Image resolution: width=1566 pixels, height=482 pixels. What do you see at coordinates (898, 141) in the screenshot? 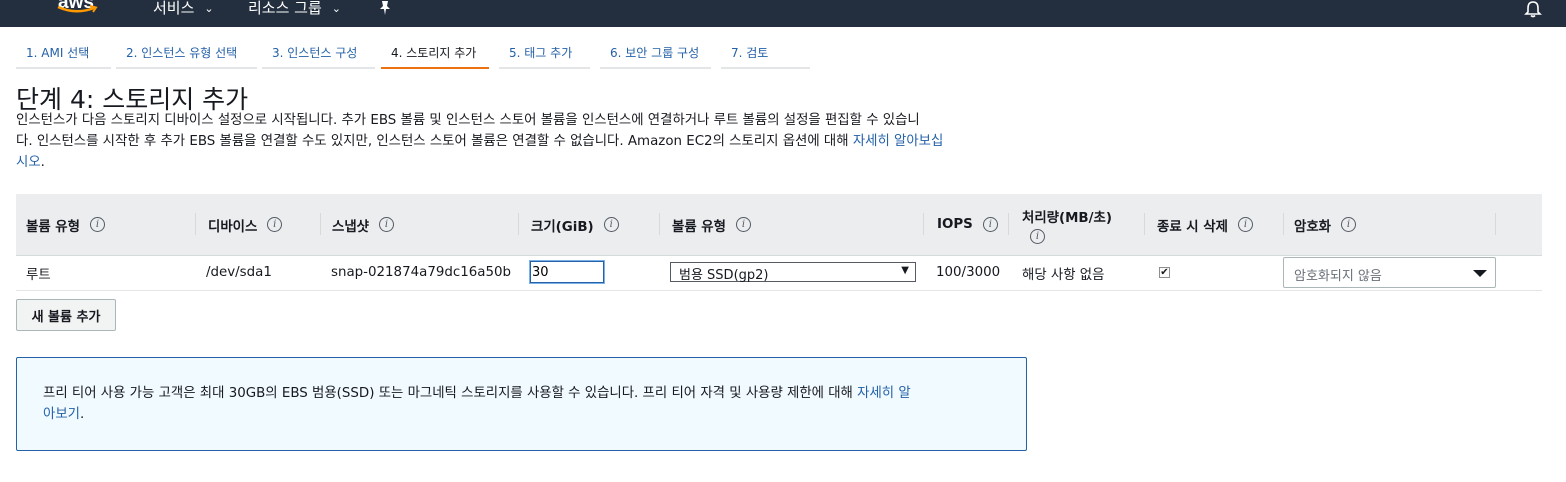
I see `learn-more-link: 자세히 알아보십` at bounding box center [898, 141].